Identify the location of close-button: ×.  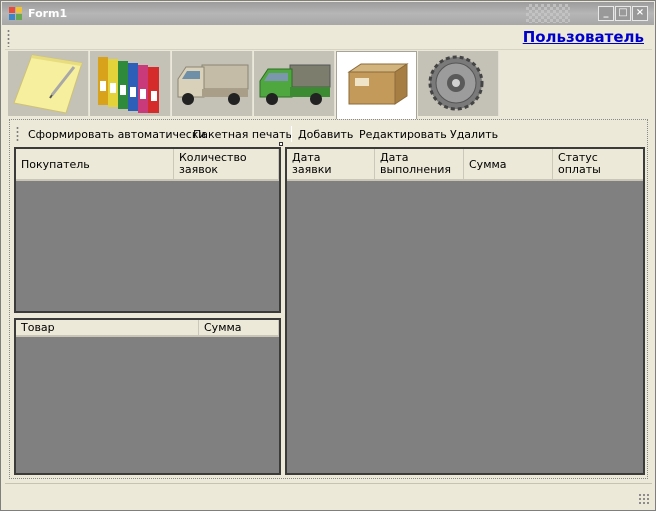
(640, 13).